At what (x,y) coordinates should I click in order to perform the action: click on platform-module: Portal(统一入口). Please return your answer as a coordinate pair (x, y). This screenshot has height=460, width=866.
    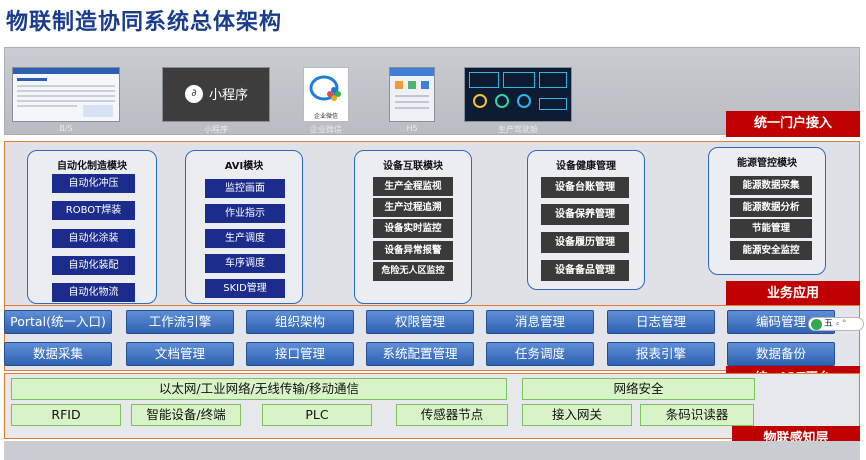
    Looking at the image, I should click on (58, 322).